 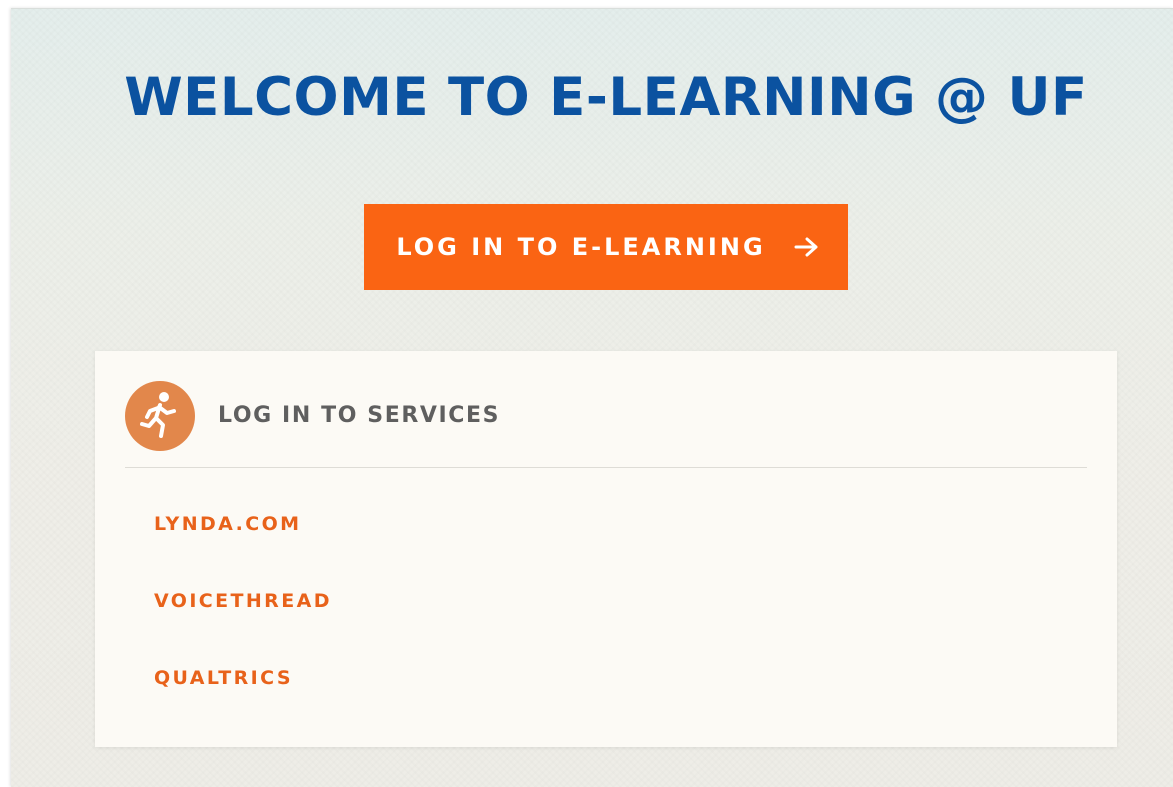 What do you see at coordinates (160, 416) in the screenshot?
I see `running-person-icon` at bounding box center [160, 416].